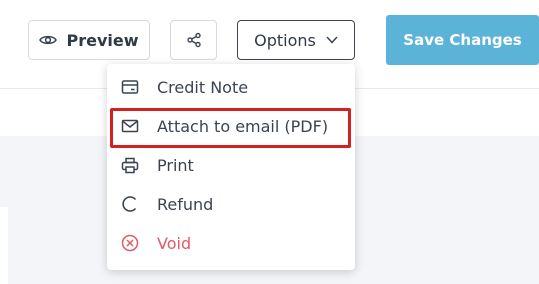 The width and height of the screenshot is (539, 284). I want to click on menu-item-label: Credit Note, so click(203, 87).